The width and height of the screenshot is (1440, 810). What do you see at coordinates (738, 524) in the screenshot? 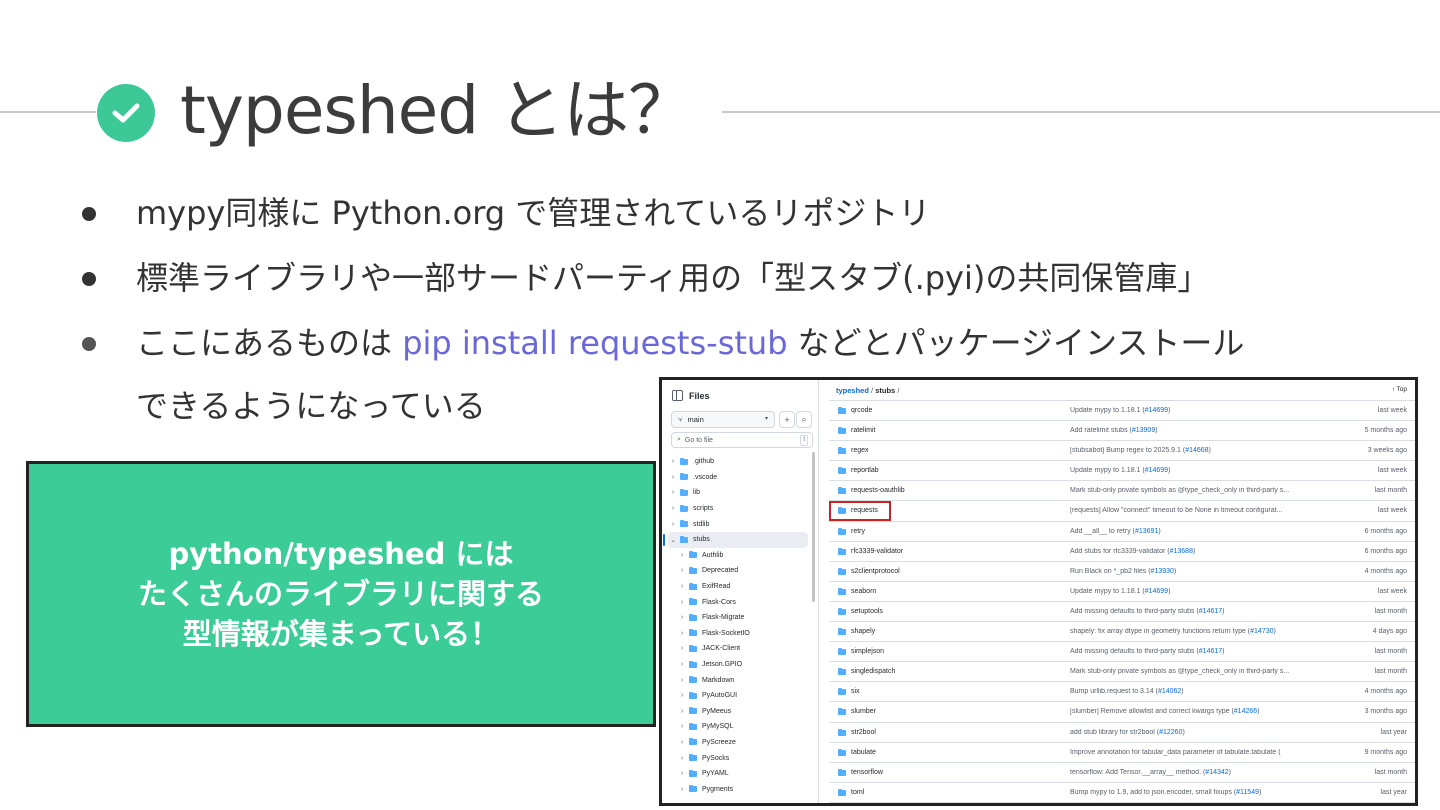
I see `tree-item: › stdlib` at bounding box center [738, 524].